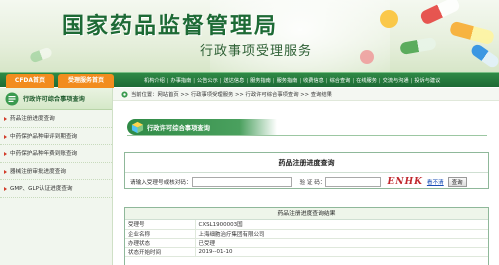 The width and height of the screenshot is (499, 265). Describe the element at coordinates (306, 214) in the screenshot. I see `result-title: 药品注册进度查询结果` at that location.